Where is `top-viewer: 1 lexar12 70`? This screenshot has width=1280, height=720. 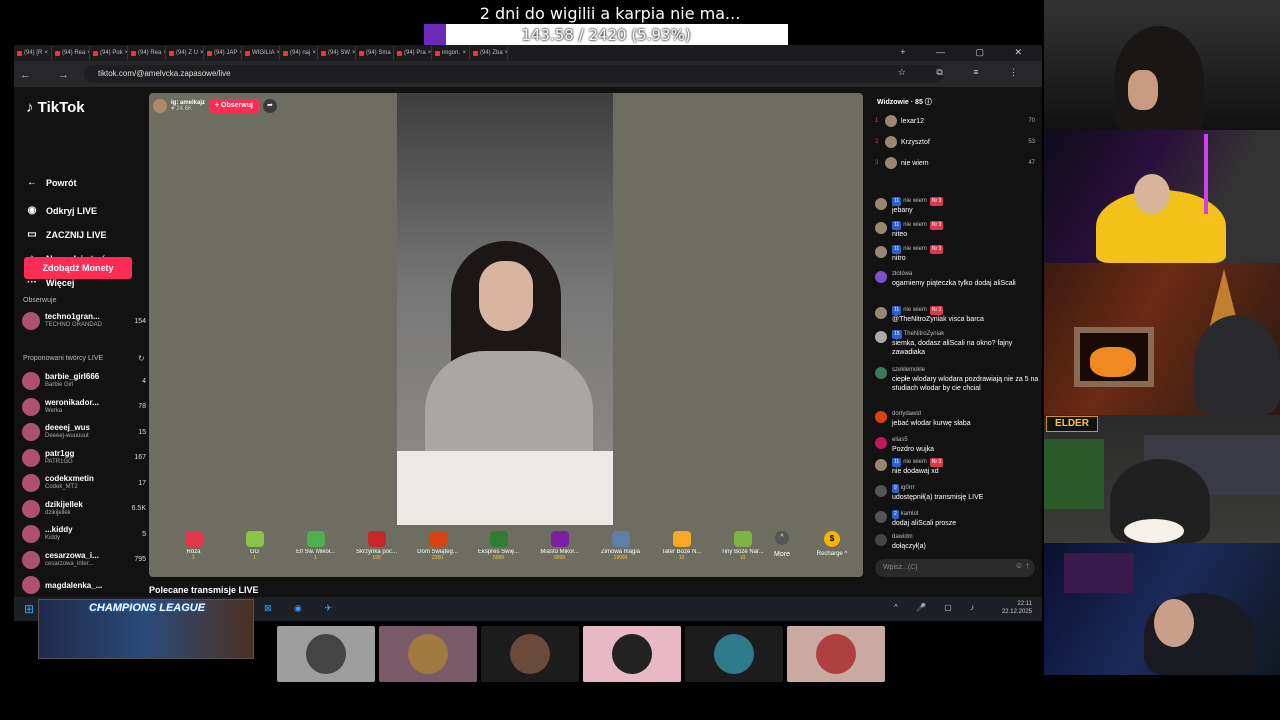 top-viewer: 1 lexar12 70 is located at coordinates (955, 121).